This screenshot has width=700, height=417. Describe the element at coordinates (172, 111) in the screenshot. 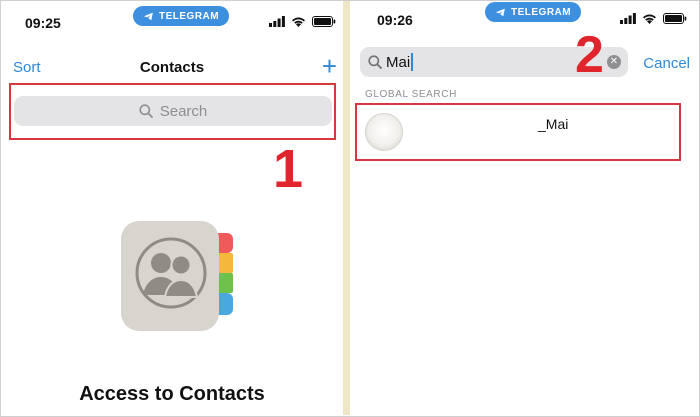

I see `search-highlight-box` at that location.